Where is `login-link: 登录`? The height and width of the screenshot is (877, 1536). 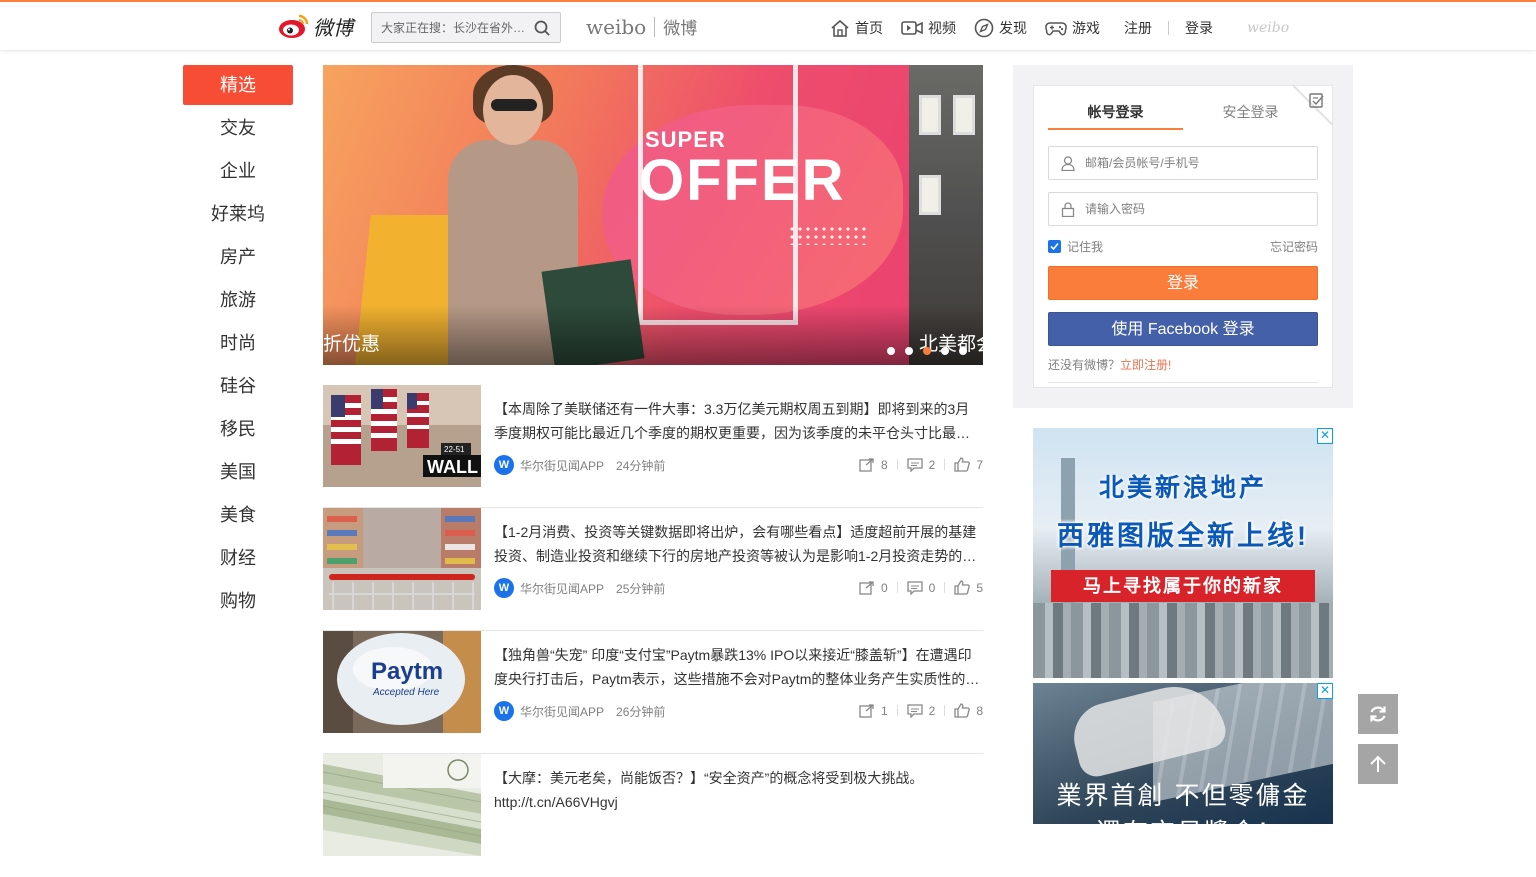
login-link: 登录 is located at coordinates (1199, 28).